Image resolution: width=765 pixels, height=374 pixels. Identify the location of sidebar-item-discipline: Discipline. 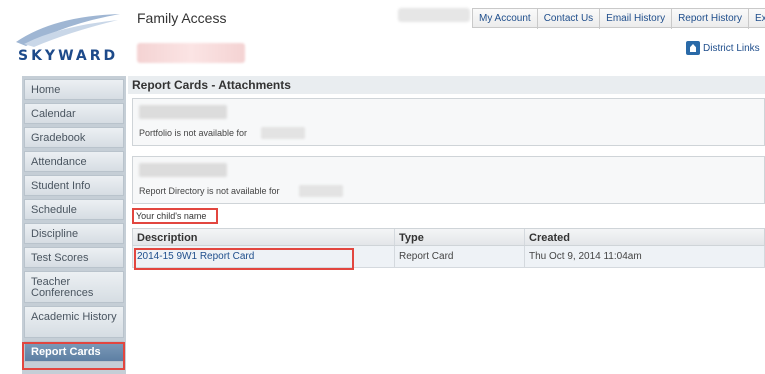
(74, 233).